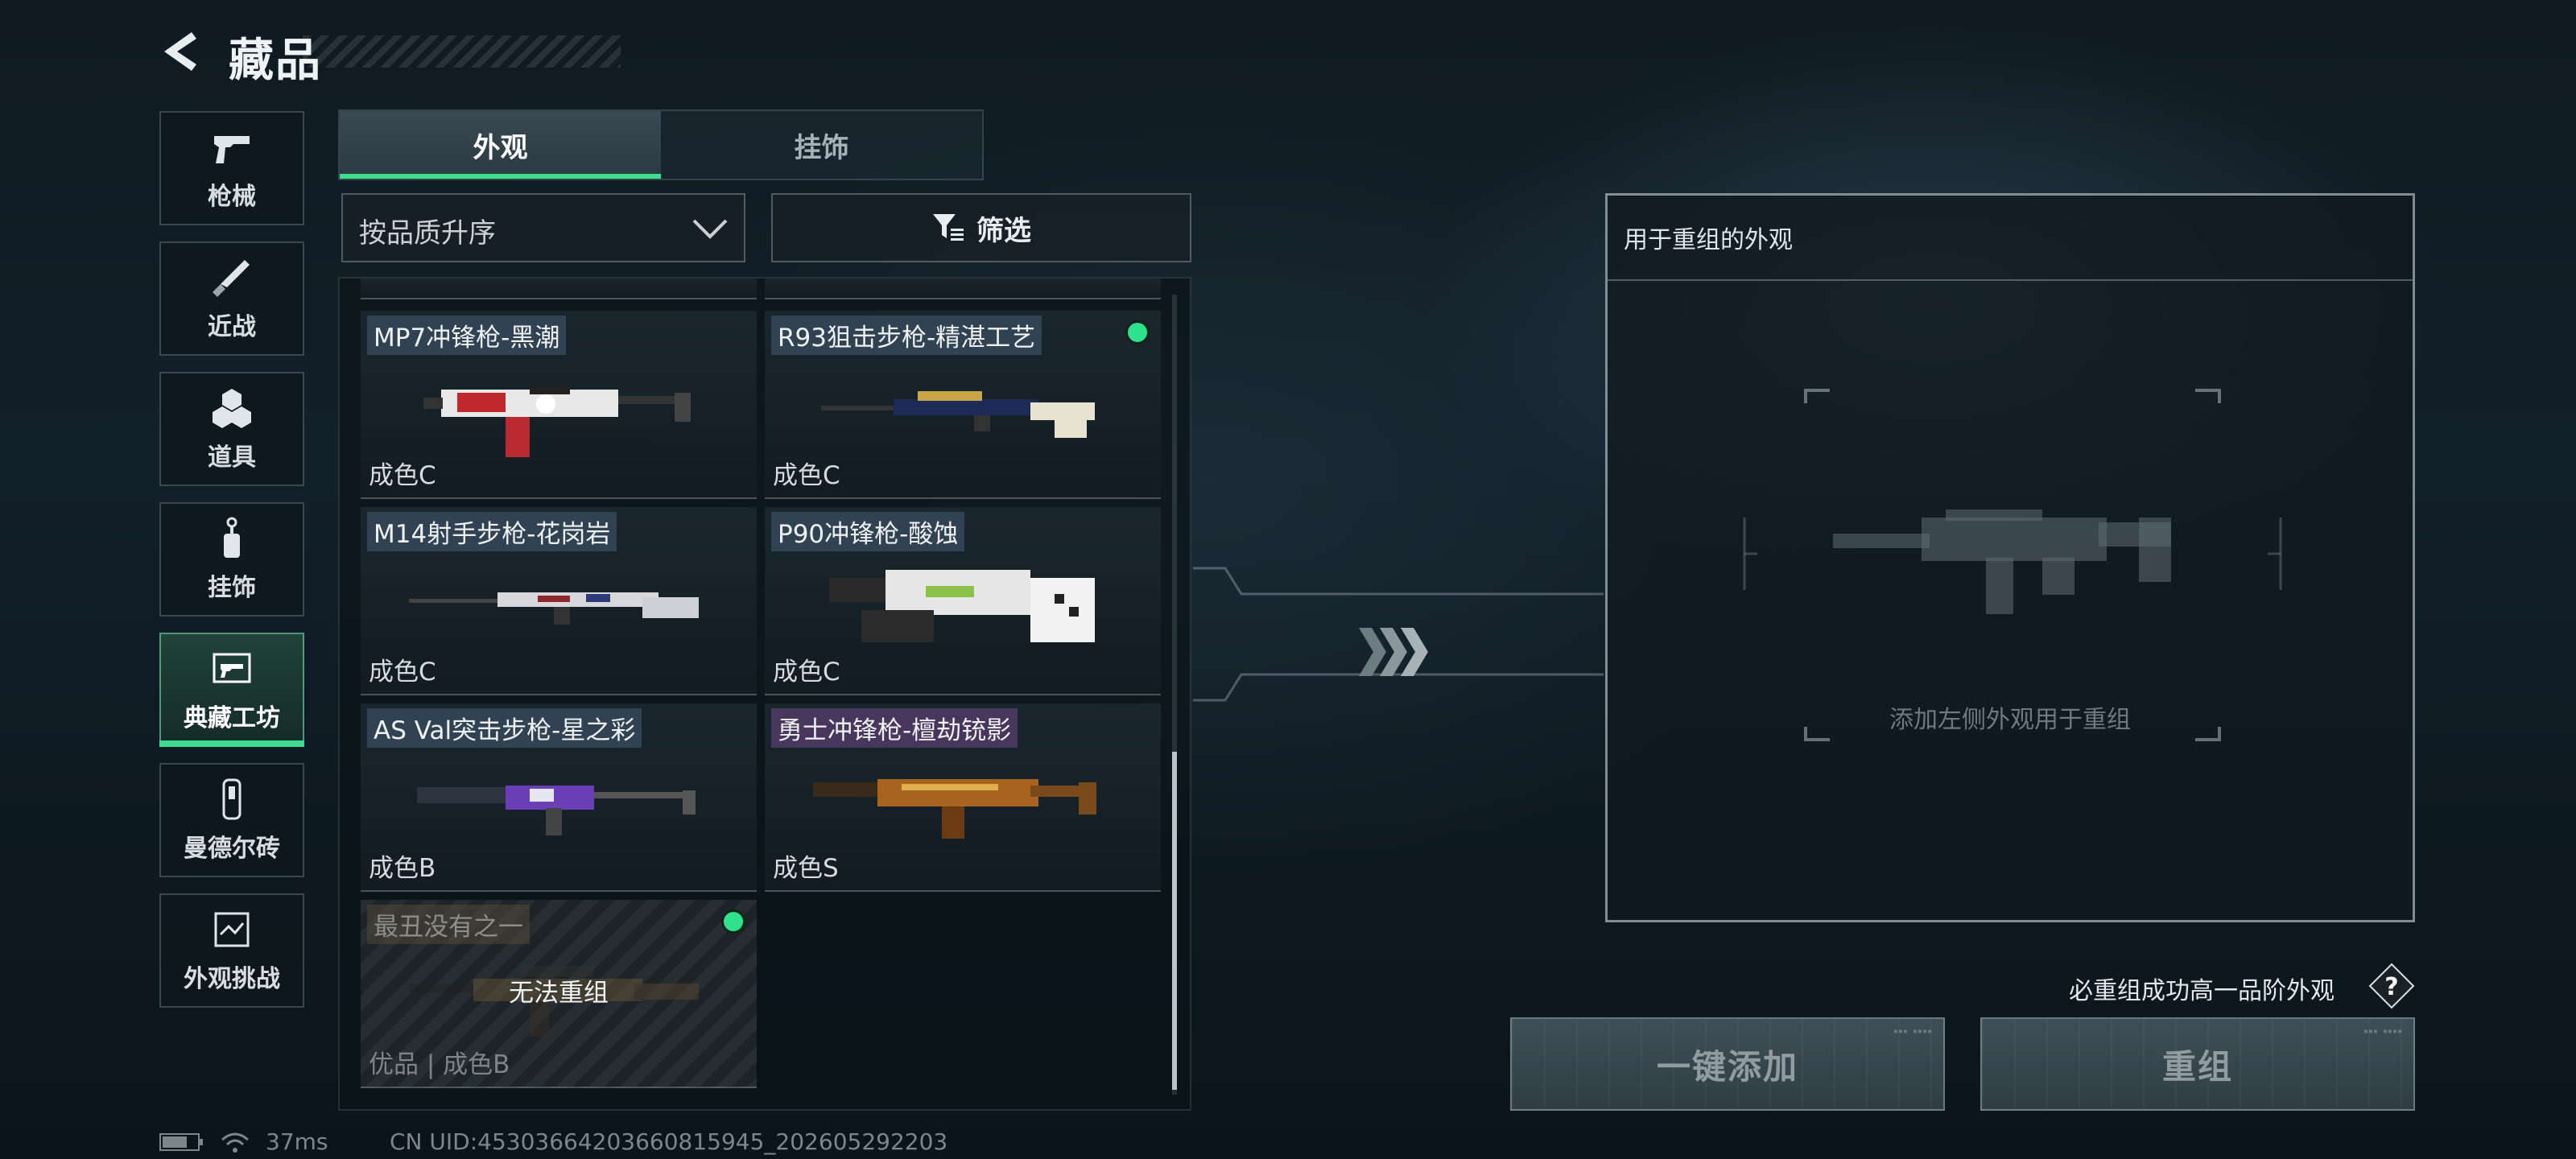  Describe the element at coordinates (962, 606) in the screenshot. I see `p90-skin-image` at that location.